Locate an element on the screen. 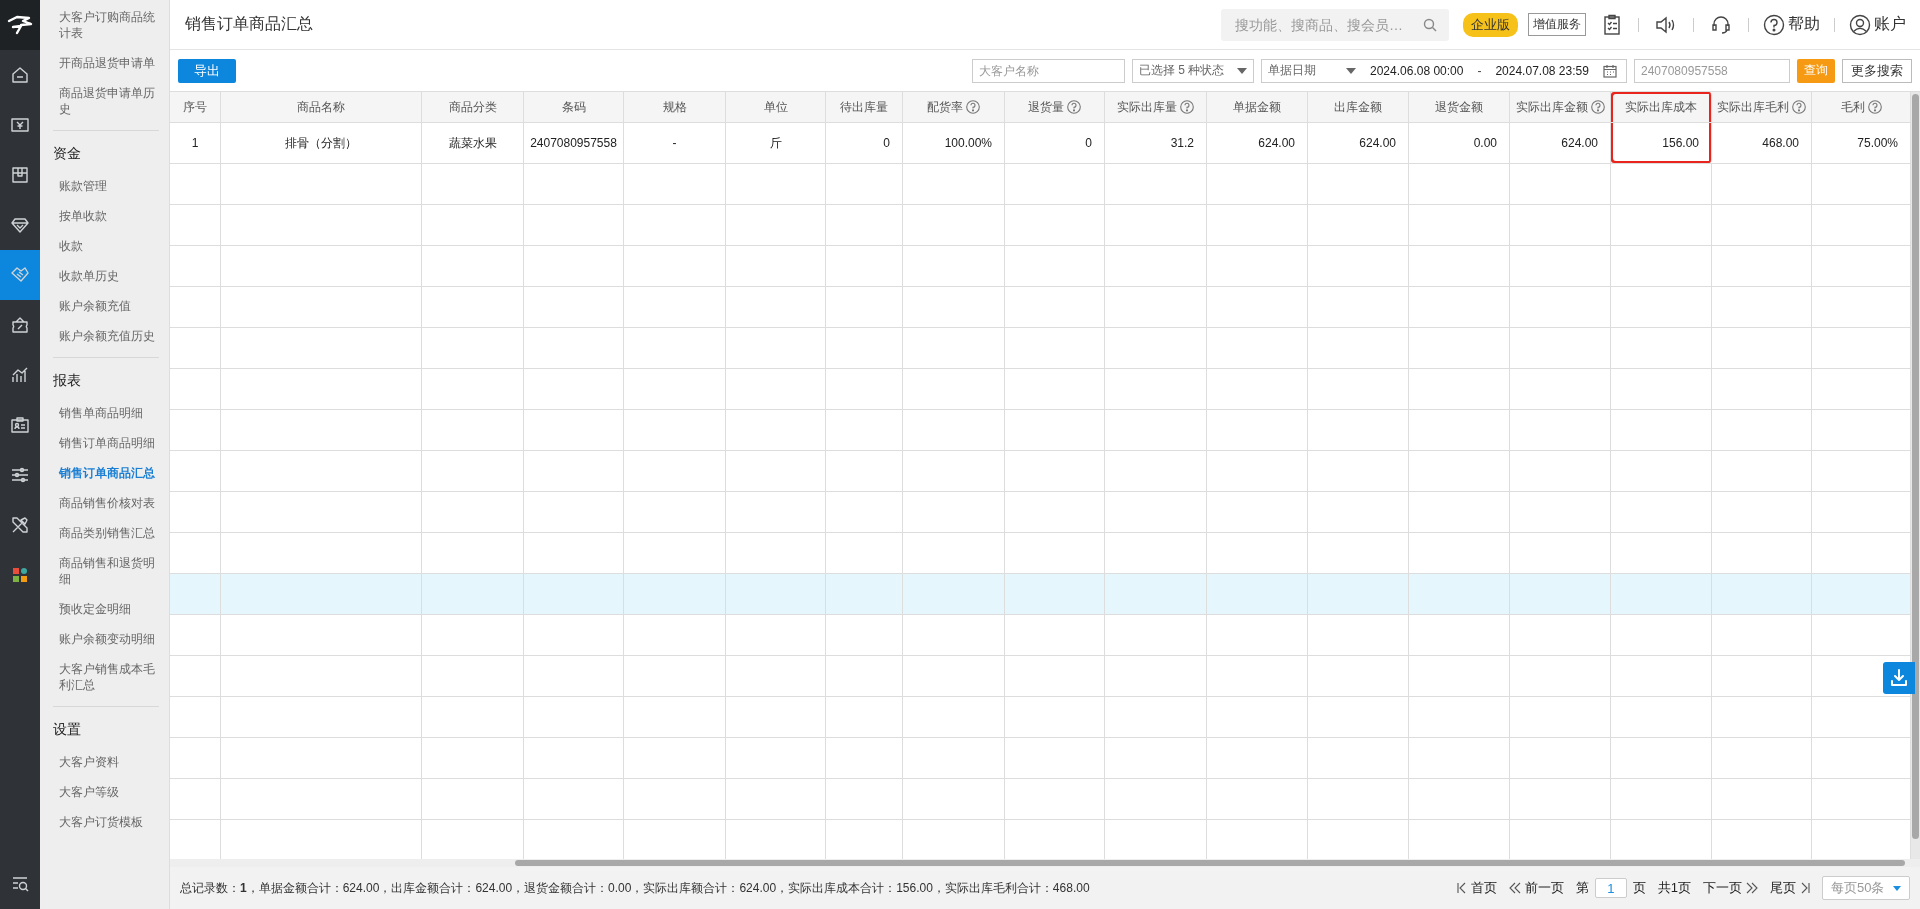  column-header-label: 实际出库金额 is located at coordinates (1551, 107).